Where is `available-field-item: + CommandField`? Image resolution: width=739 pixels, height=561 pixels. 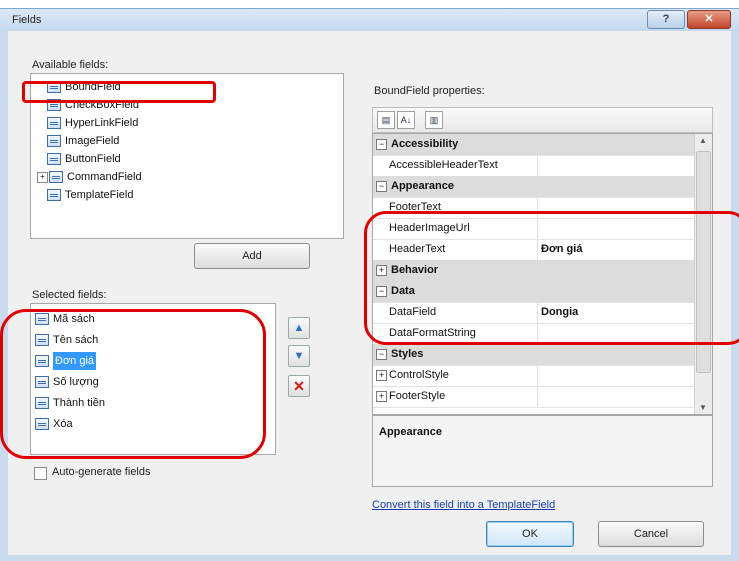 available-field-item: + CommandField is located at coordinates (89, 177).